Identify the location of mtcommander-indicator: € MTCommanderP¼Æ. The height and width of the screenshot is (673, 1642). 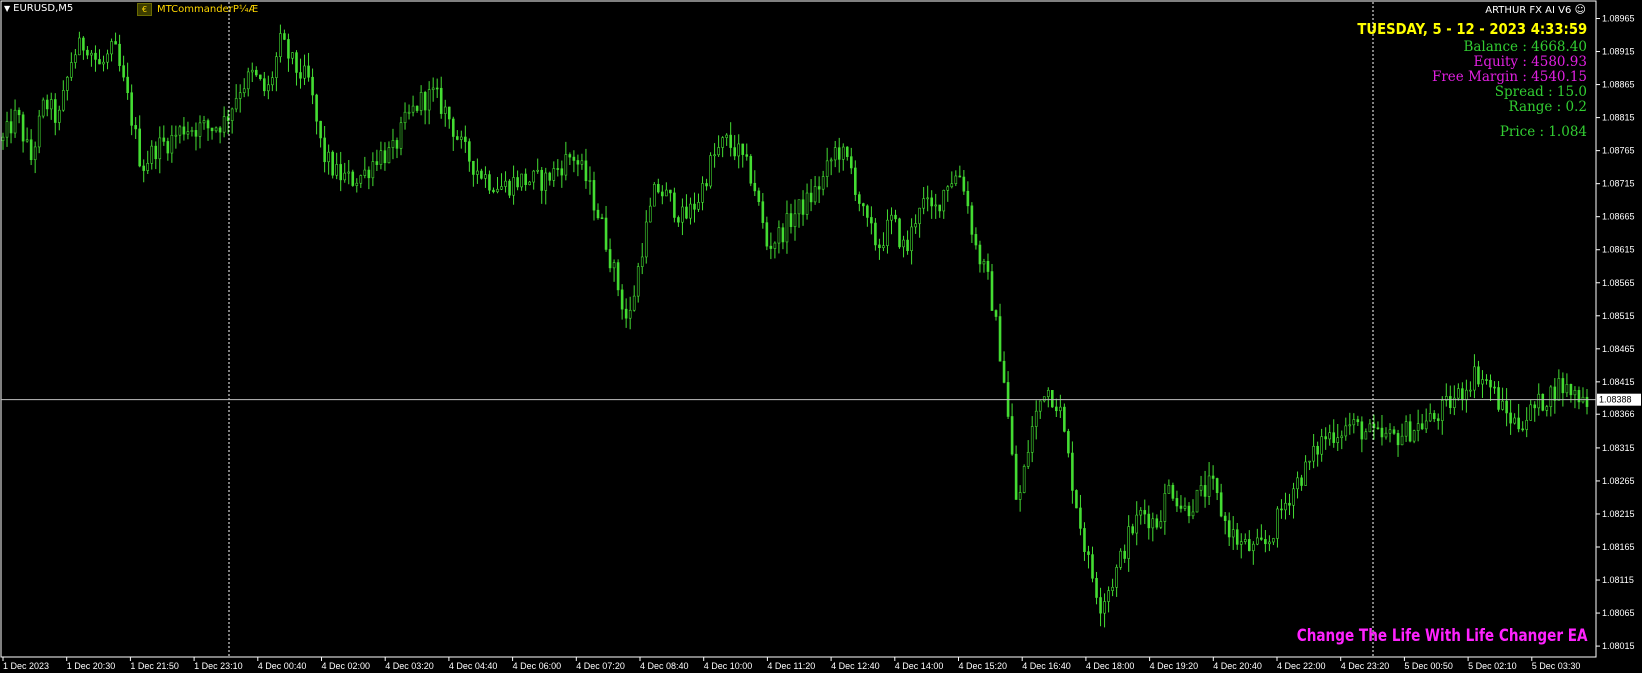
(197, 9).